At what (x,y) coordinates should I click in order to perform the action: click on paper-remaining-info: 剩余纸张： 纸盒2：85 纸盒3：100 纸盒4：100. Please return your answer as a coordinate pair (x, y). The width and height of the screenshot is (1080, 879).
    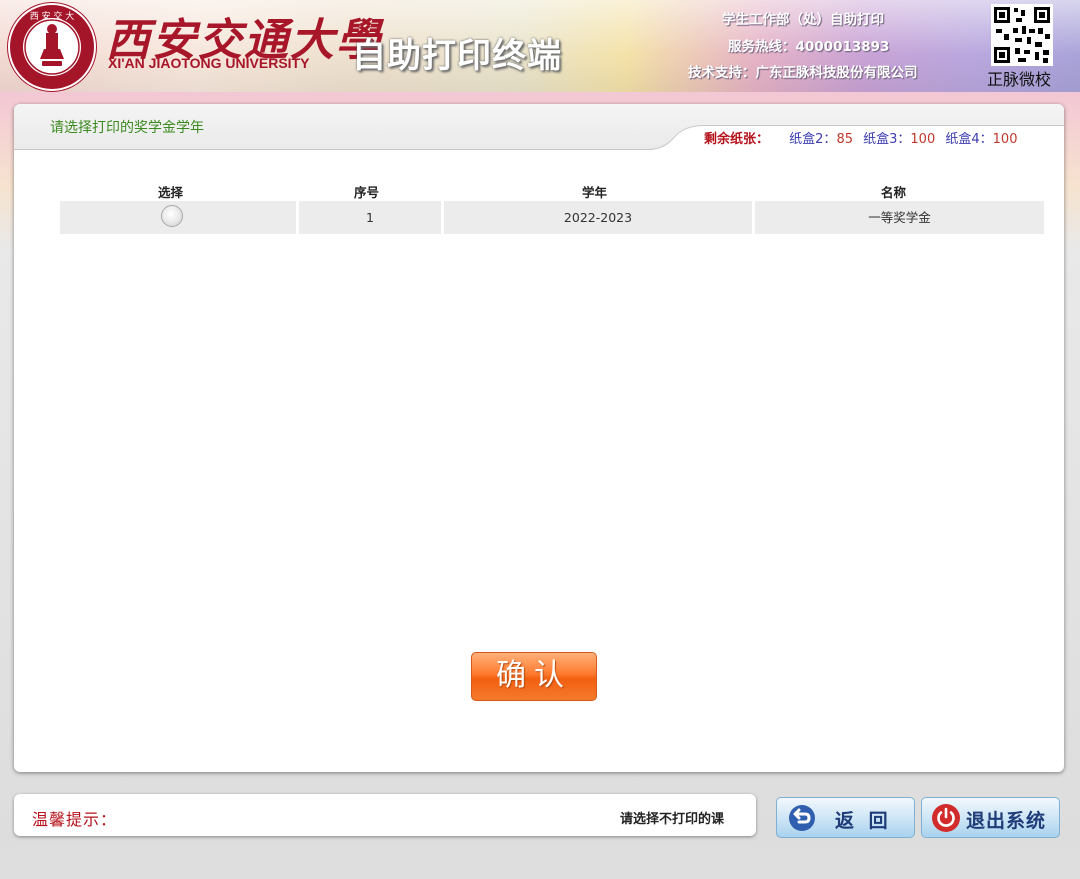
    Looking at the image, I should click on (860, 137).